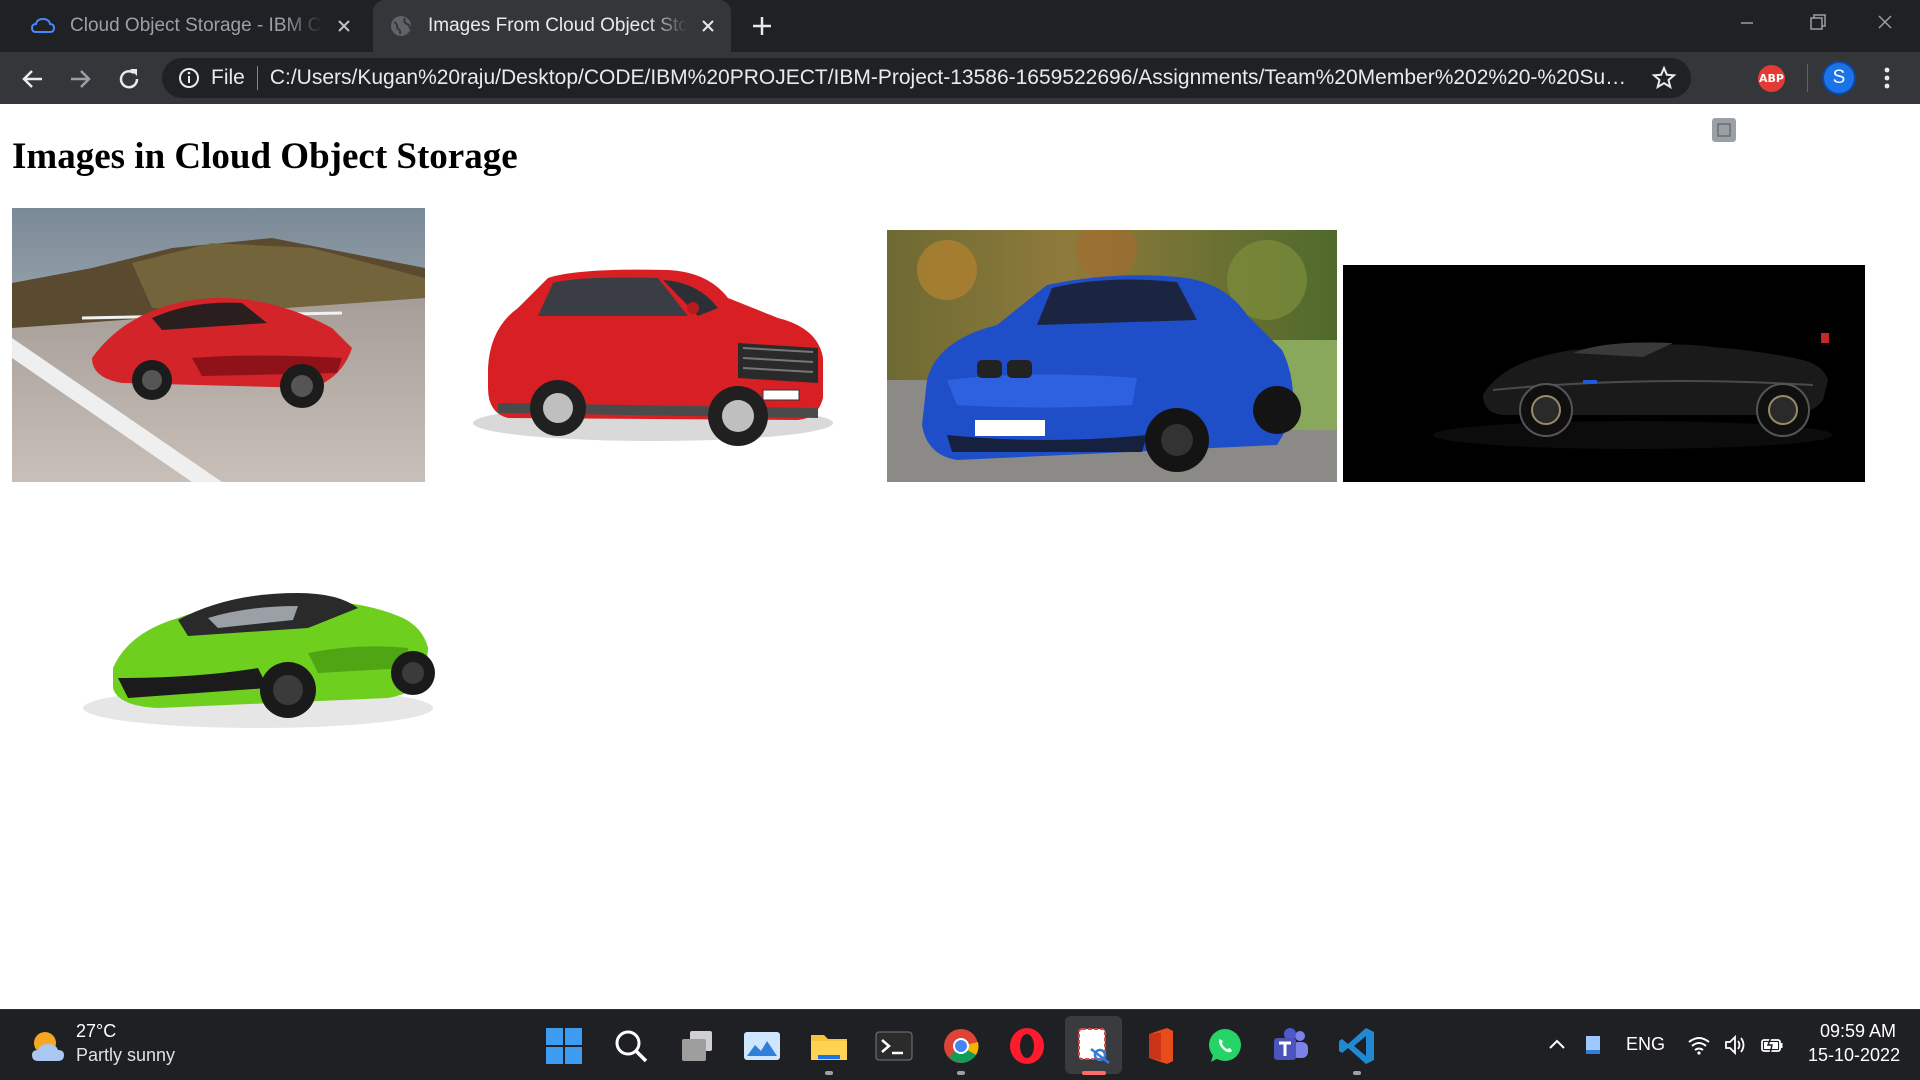  Describe the element at coordinates (1839, 78) in the screenshot. I see `profile-avatar: S` at that location.